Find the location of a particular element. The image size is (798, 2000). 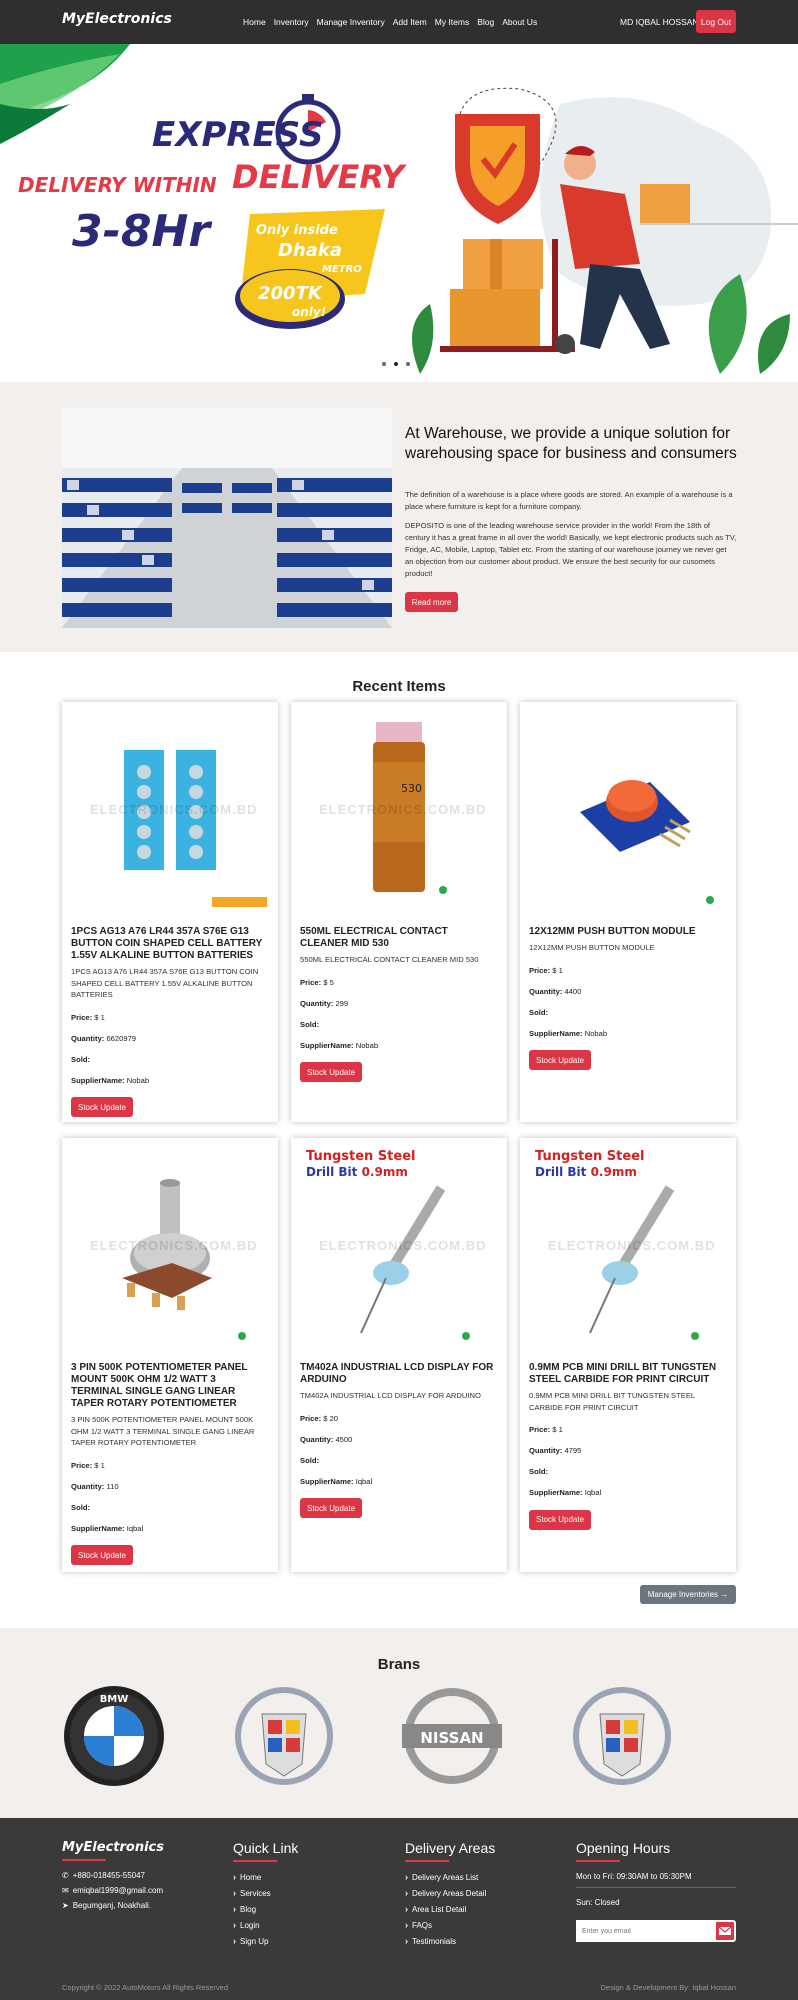

recent-items-title: Recent Items is located at coordinates (399, 686).